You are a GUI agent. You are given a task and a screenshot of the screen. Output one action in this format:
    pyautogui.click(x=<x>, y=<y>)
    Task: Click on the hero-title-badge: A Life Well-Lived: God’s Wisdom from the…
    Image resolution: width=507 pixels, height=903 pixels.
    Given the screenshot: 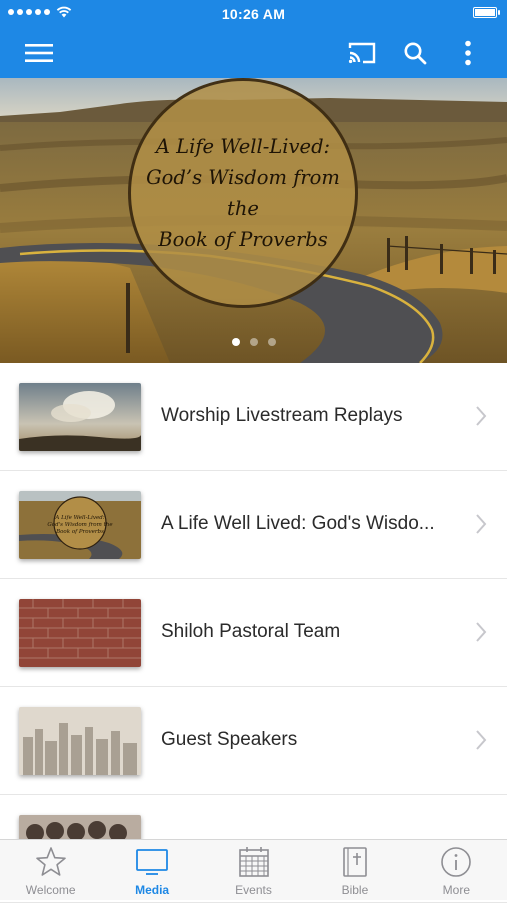 What is the action you would take?
    pyautogui.click(x=243, y=193)
    